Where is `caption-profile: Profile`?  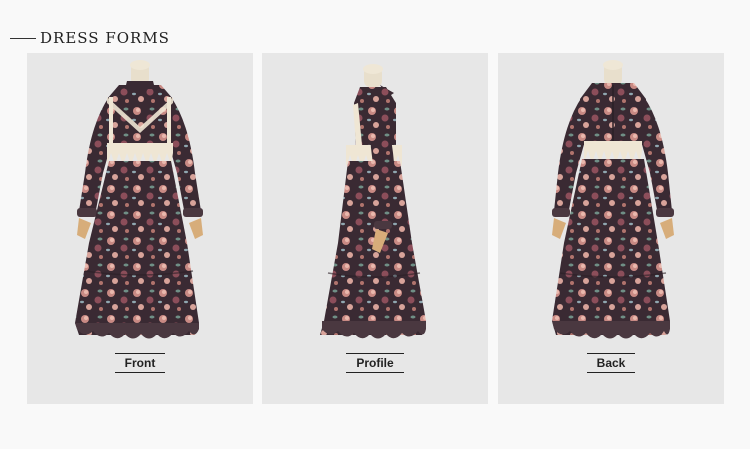 caption-profile: Profile is located at coordinates (375, 363).